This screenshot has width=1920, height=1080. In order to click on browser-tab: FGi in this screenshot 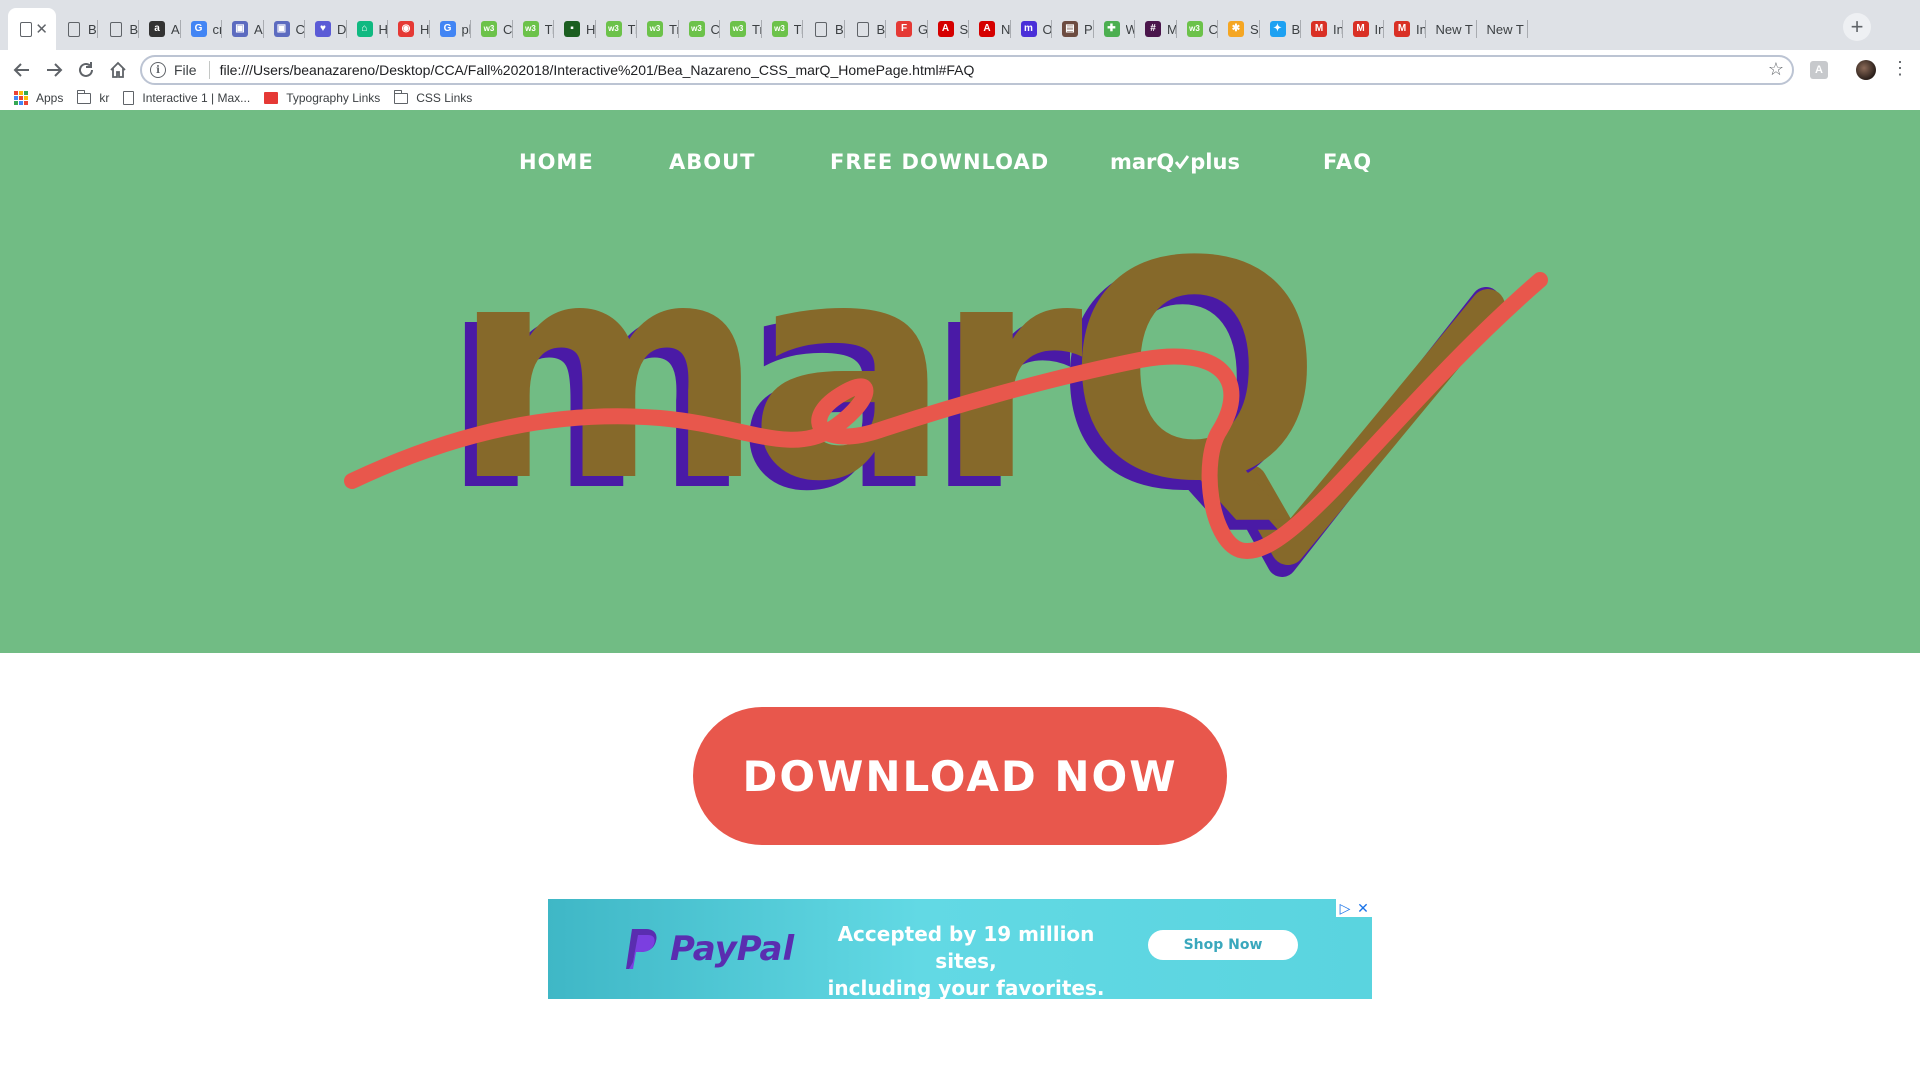, I will do `click(907, 29)`.